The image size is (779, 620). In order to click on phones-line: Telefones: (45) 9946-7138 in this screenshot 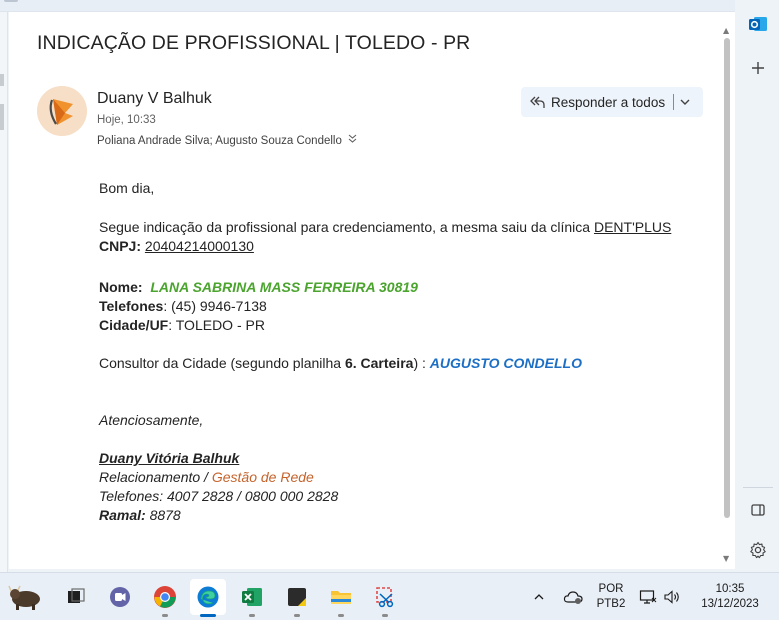, I will do `click(183, 306)`.